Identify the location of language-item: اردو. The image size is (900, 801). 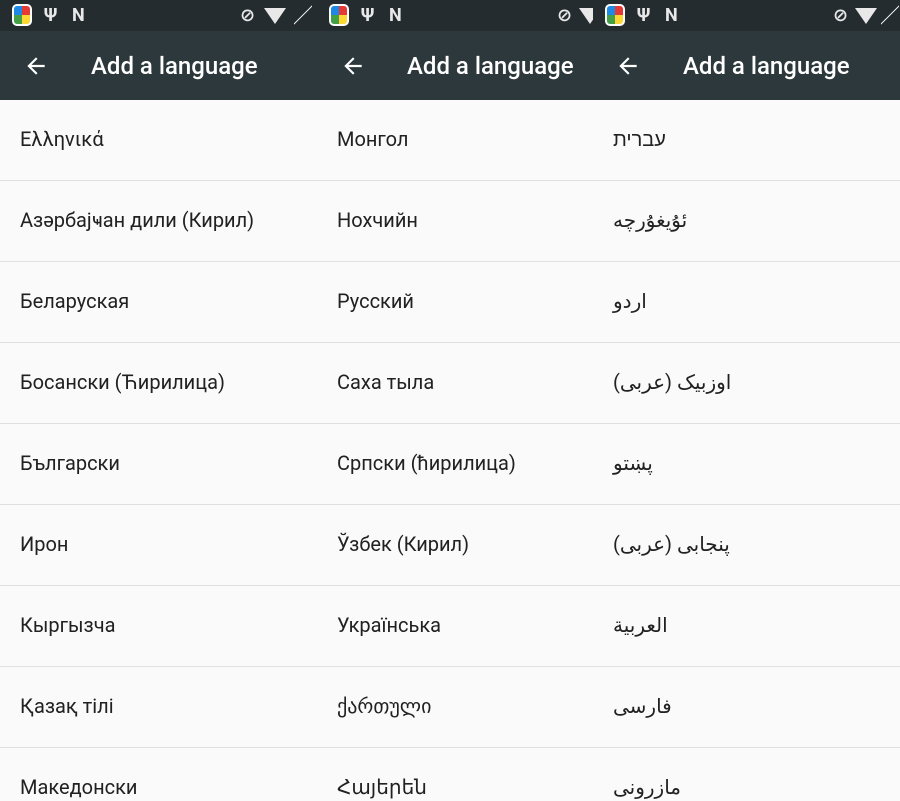
(746, 302).